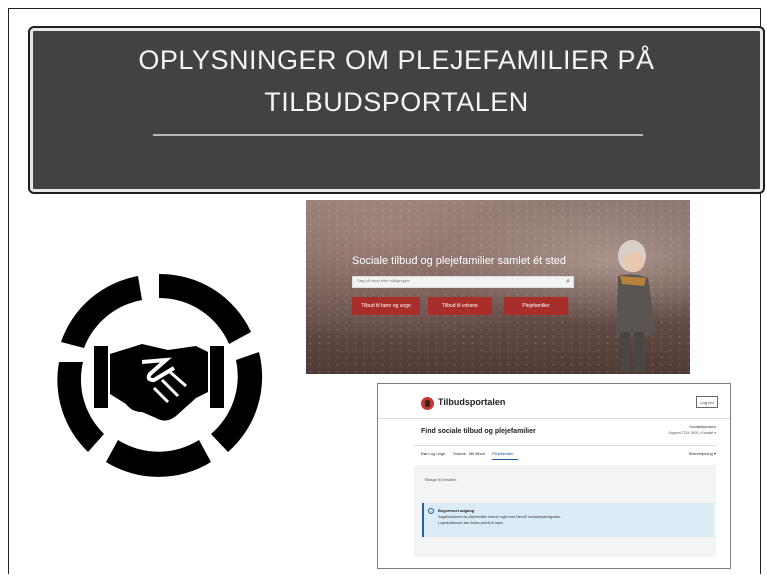  Describe the element at coordinates (456, 510) in the screenshot. I see `alert-title: Begrænset adgang` at that location.